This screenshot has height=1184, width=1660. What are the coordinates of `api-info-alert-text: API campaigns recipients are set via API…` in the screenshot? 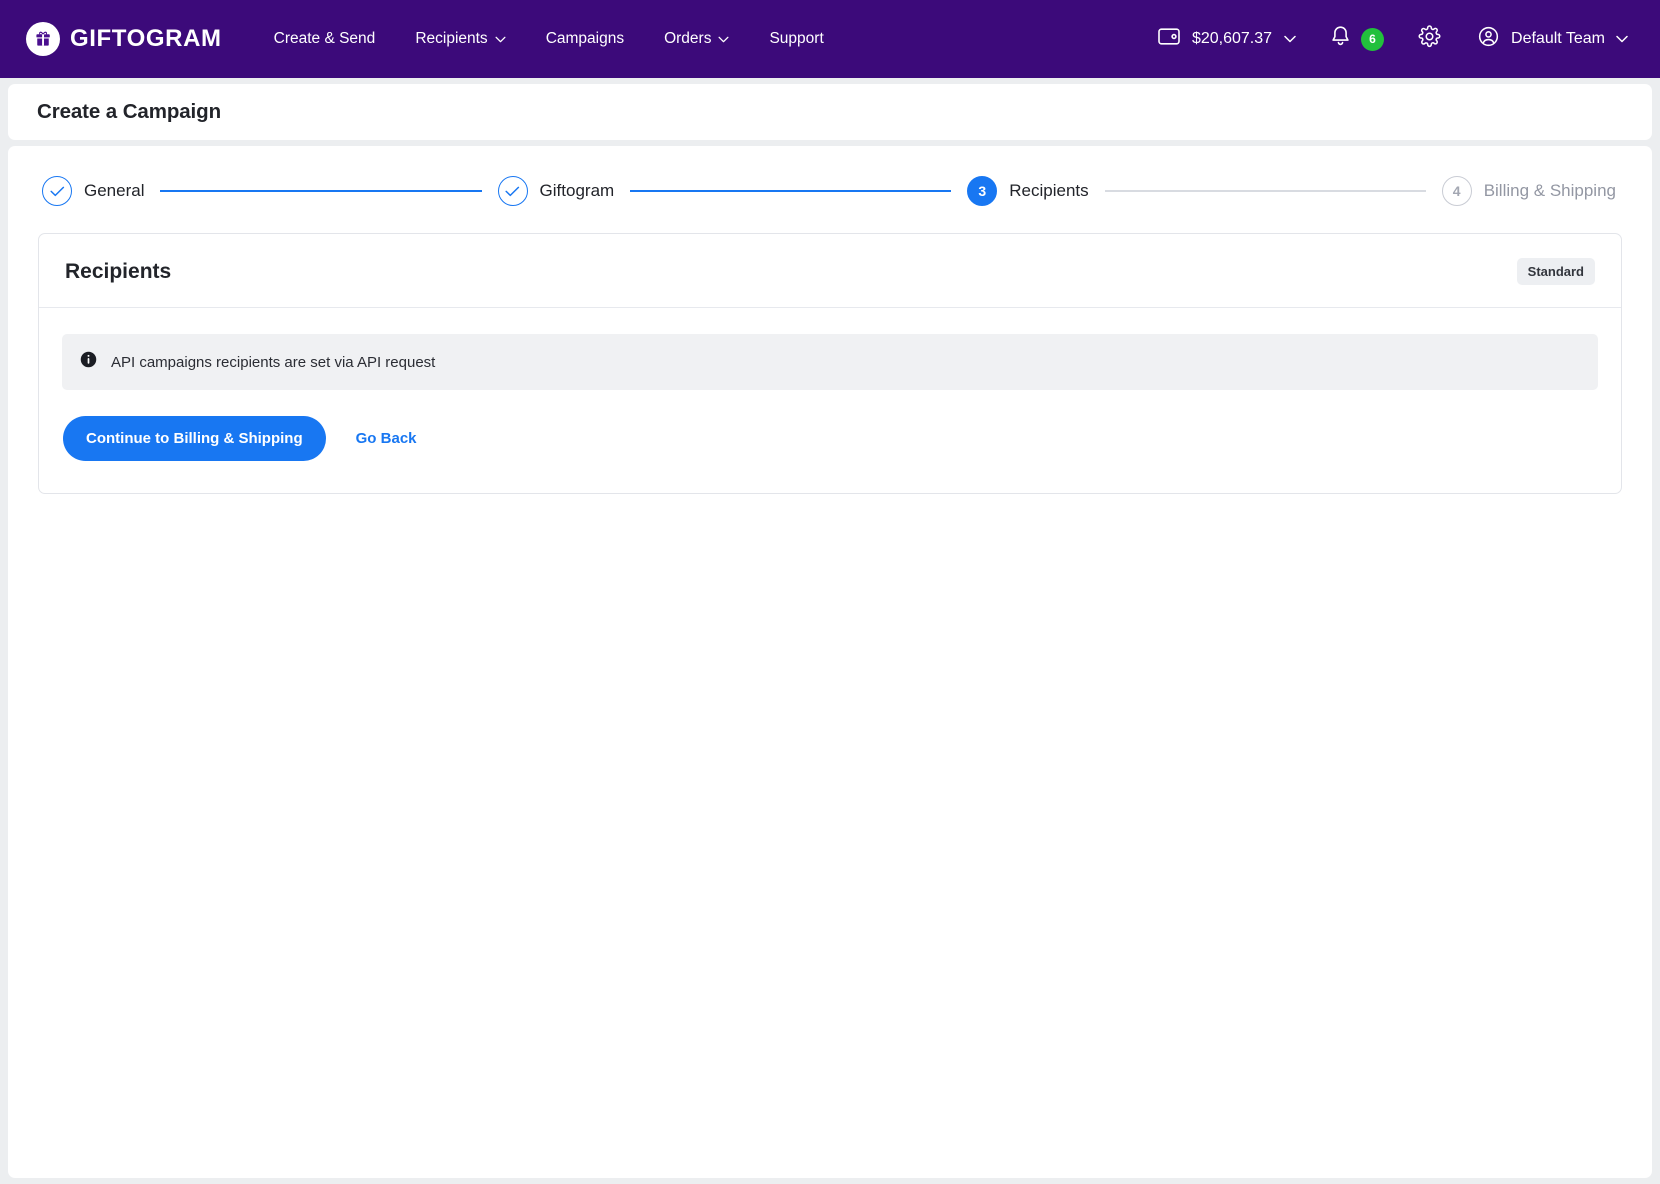 It's located at (273, 362).